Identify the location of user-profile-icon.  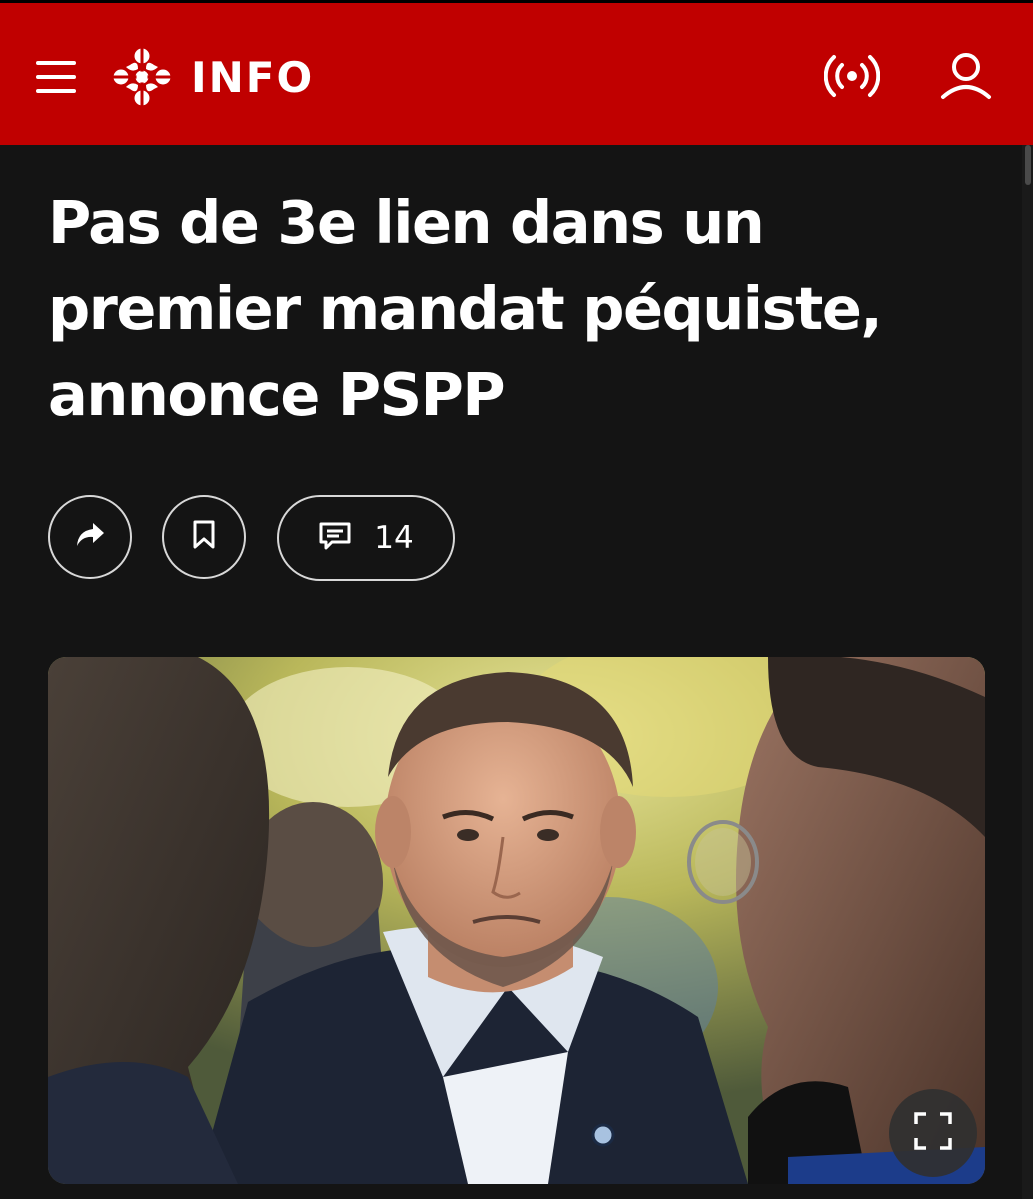
(966, 80).